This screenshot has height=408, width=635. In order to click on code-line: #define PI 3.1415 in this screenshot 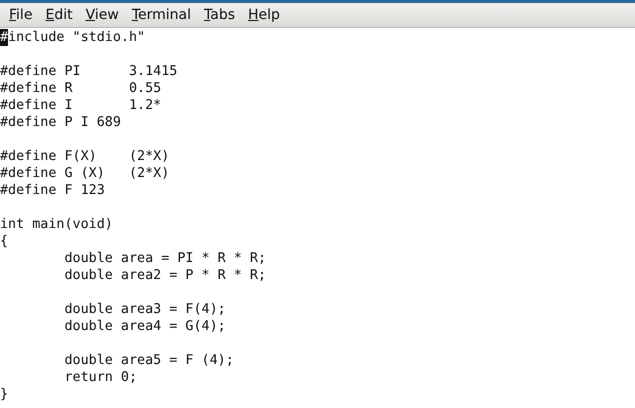, I will do `click(89, 71)`.